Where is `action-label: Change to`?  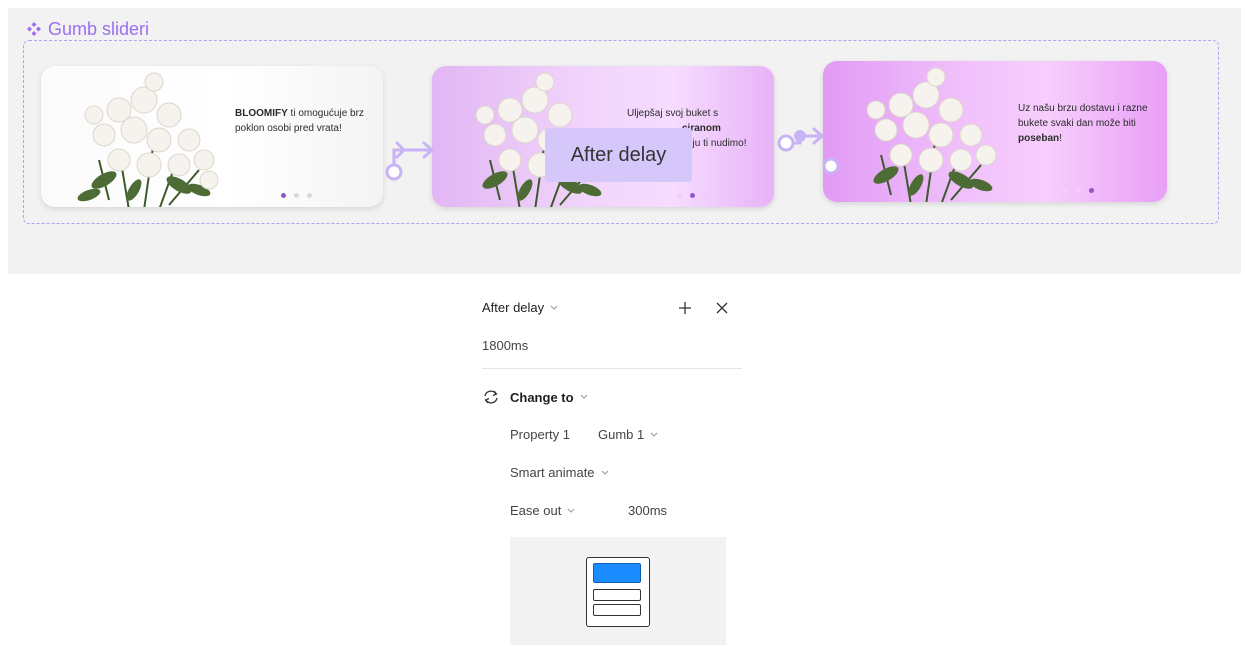 action-label: Change to is located at coordinates (542, 397).